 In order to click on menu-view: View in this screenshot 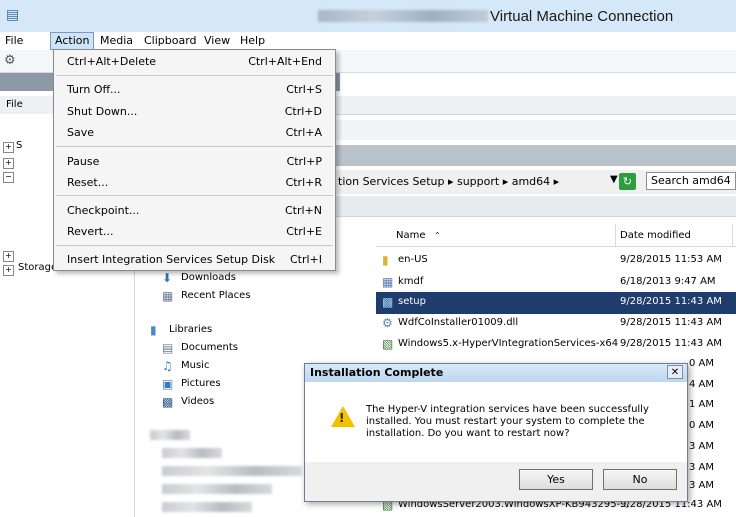, I will do `click(217, 41)`.